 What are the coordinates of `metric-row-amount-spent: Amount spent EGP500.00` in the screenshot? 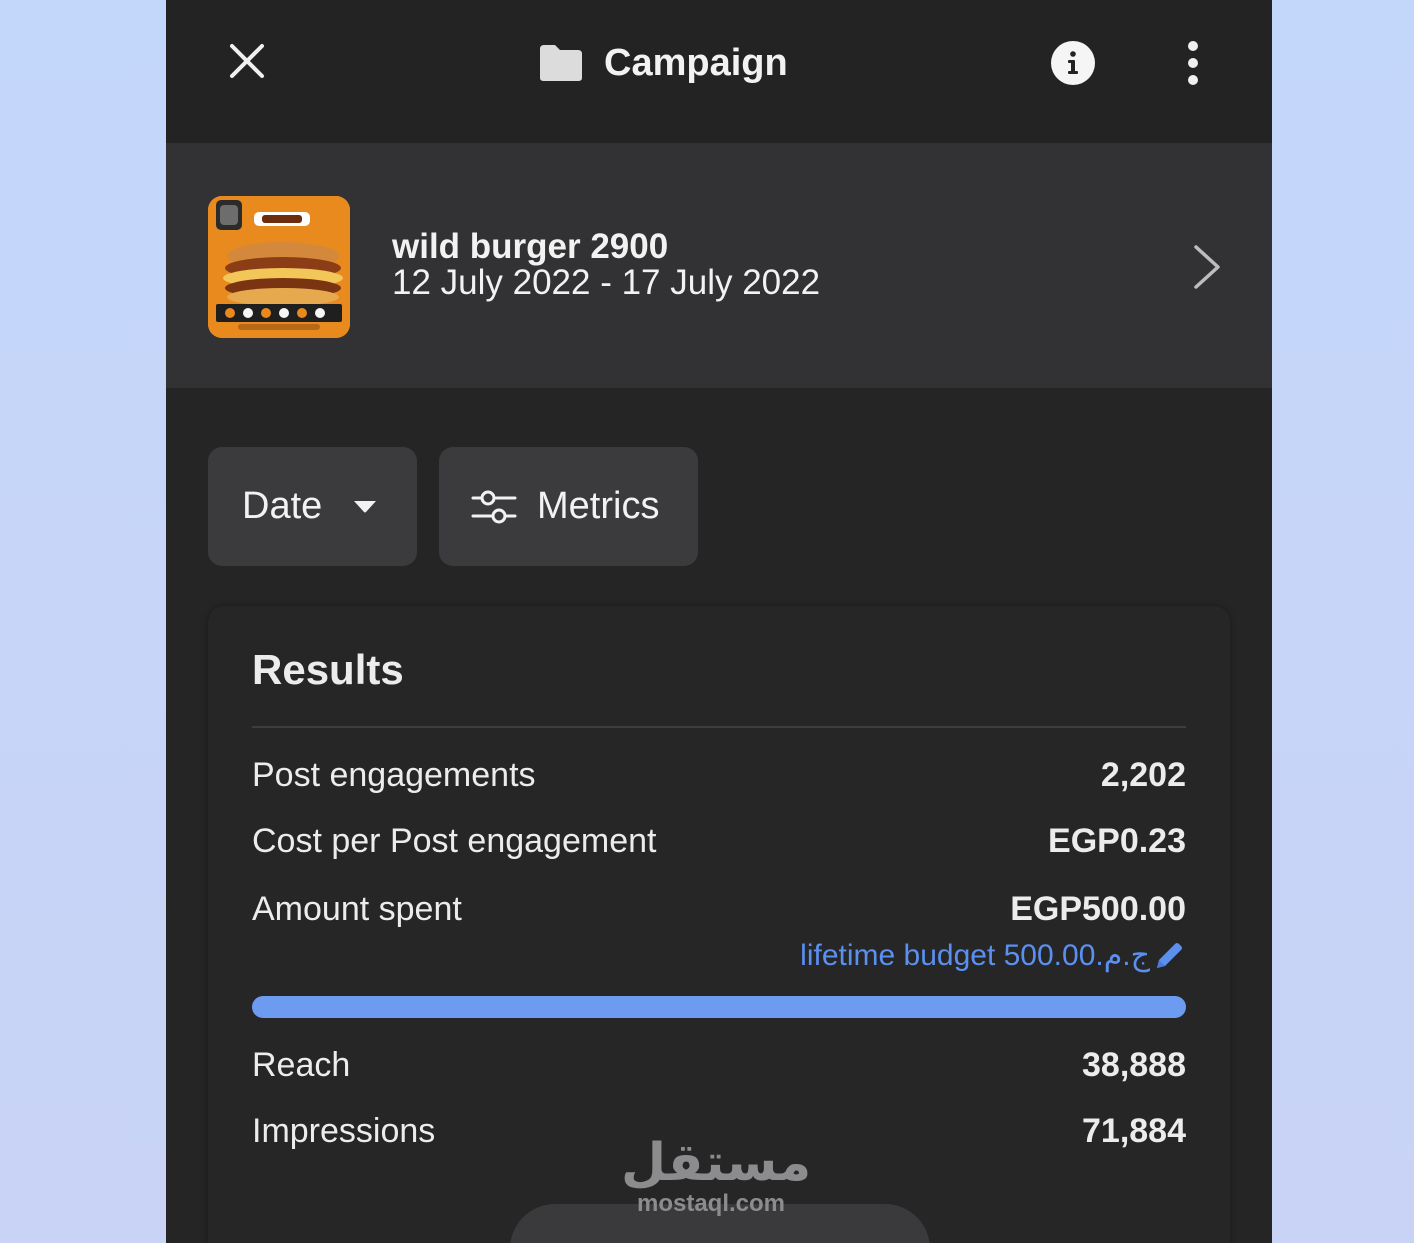 It's located at (719, 912).